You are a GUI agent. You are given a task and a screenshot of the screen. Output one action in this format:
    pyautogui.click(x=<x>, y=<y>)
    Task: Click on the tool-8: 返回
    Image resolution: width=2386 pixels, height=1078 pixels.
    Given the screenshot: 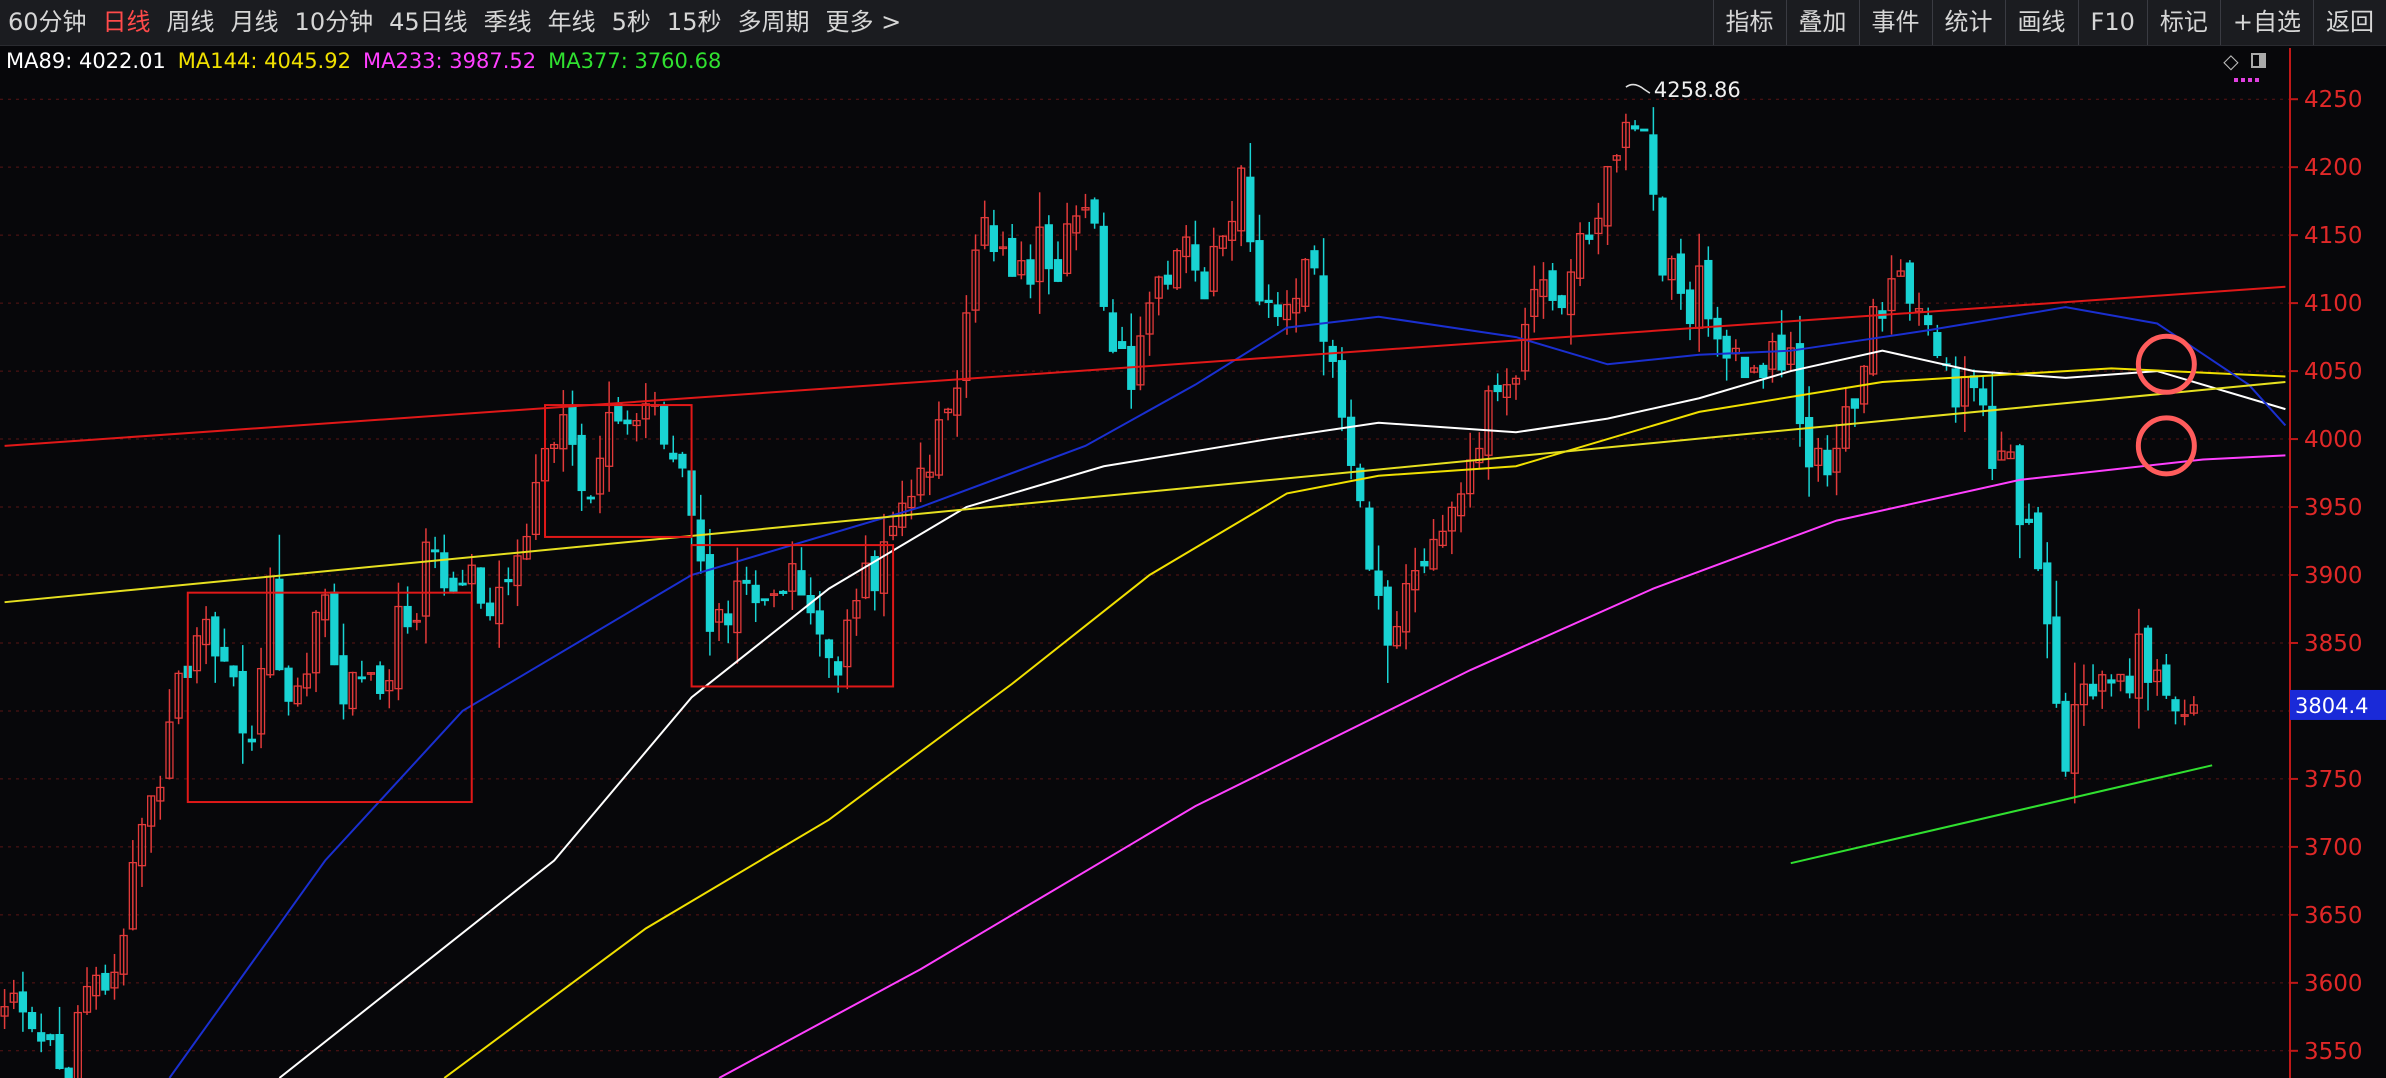 What is the action you would take?
    pyautogui.click(x=2349, y=22)
    